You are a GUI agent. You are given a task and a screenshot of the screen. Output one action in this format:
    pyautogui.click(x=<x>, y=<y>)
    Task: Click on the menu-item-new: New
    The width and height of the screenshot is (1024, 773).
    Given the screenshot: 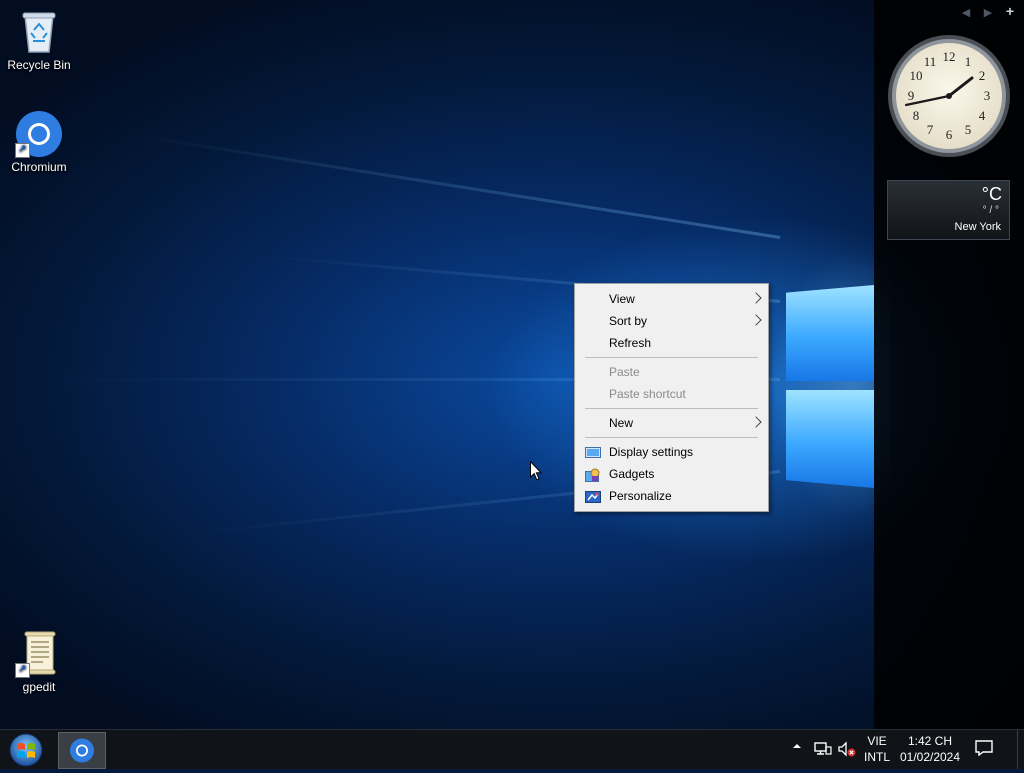 What is the action you would take?
    pyautogui.click(x=671, y=423)
    